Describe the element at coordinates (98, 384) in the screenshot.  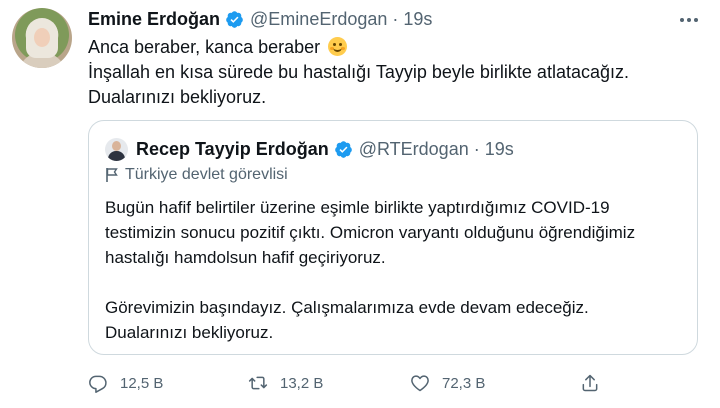
I see `reply-icon` at that location.